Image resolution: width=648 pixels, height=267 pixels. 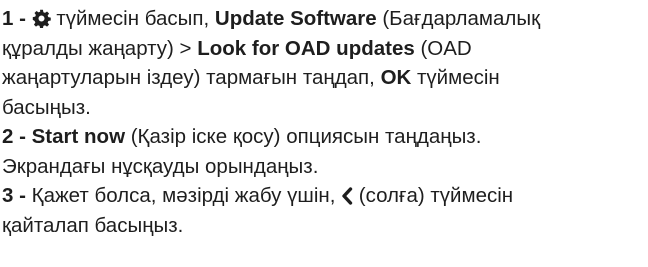 I want to click on step-3-number: 3, so click(x=8, y=195).